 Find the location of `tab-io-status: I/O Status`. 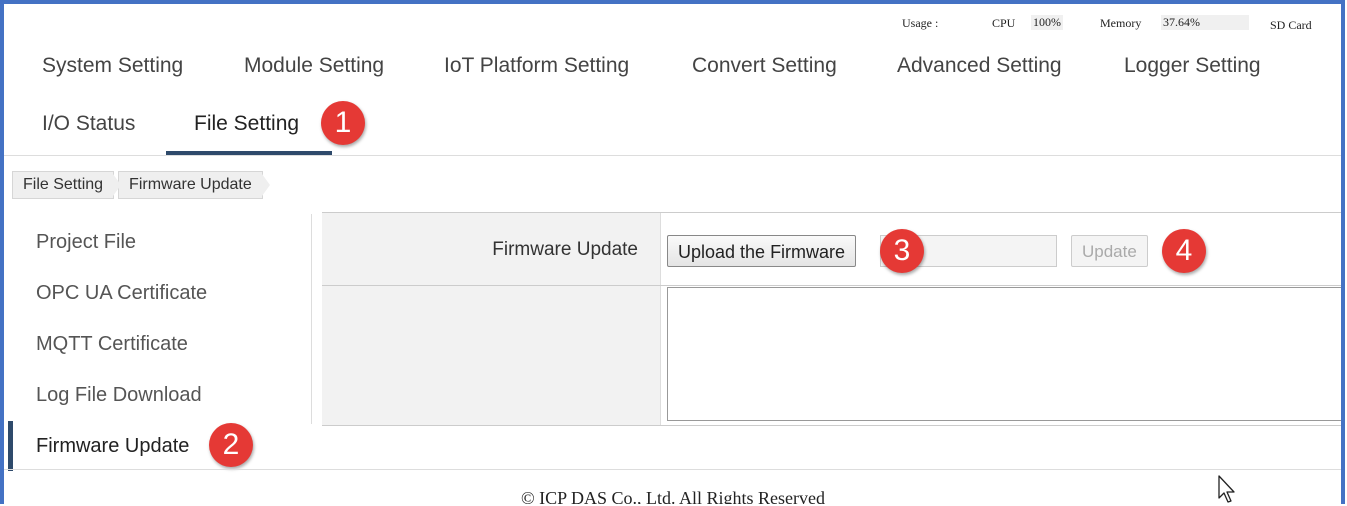

tab-io-status: I/O Status is located at coordinates (88, 124).